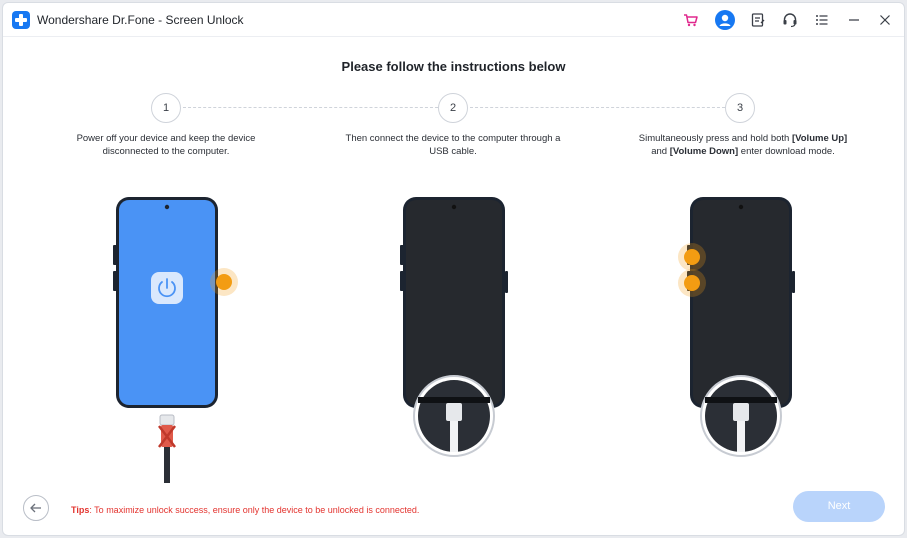  What do you see at coordinates (453, 108) in the screenshot?
I see `step-2-number: 2` at bounding box center [453, 108].